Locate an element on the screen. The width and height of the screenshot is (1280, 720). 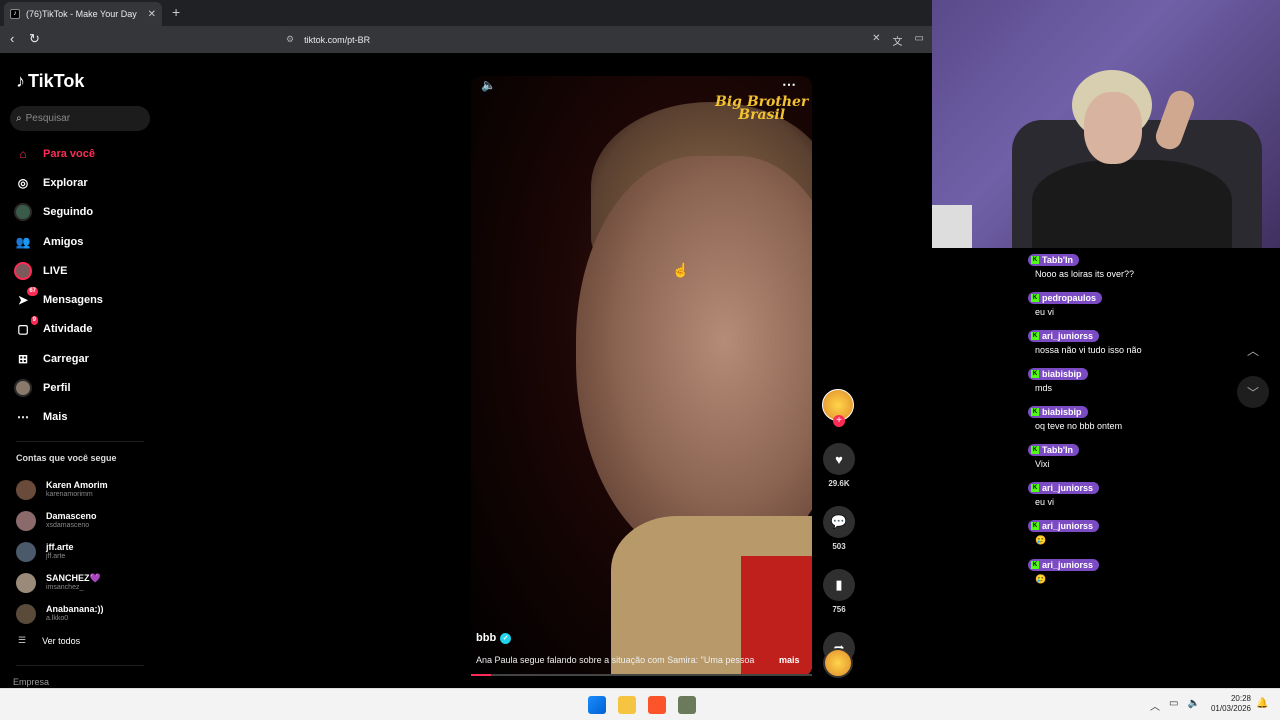
chat-username-badge: Kpedropaulos is located at coordinates (1065, 298).